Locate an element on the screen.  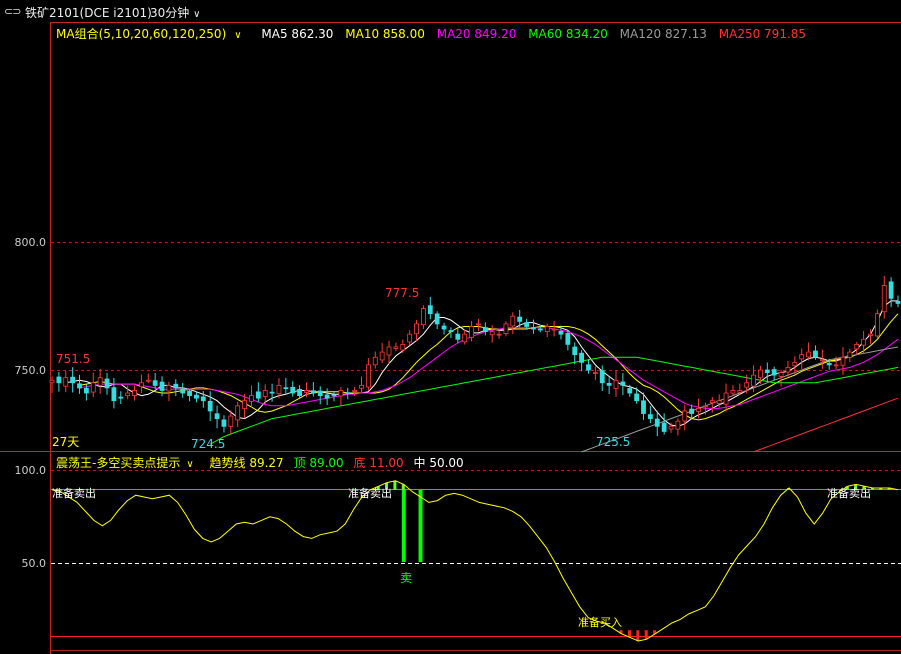
y-tick-800: 800.0 is located at coordinates (31, 242).